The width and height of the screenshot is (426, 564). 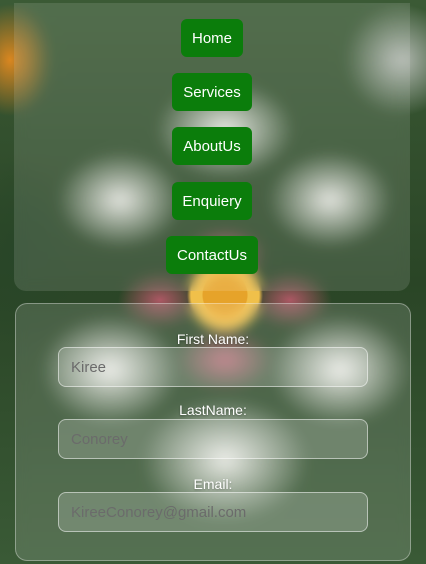 What do you see at coordinates (212, 38) in the screenshot?
I see `nav-home-button: Home` at bounding box center [212, 38].